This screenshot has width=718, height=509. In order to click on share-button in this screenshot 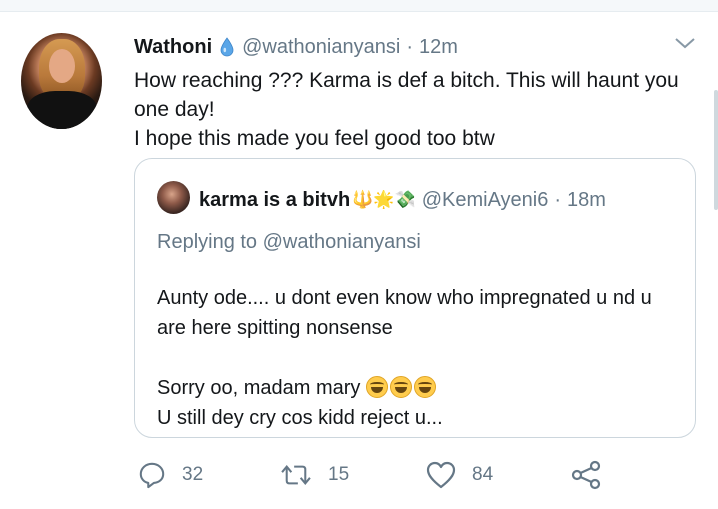, I will do `click(594, 475)`.